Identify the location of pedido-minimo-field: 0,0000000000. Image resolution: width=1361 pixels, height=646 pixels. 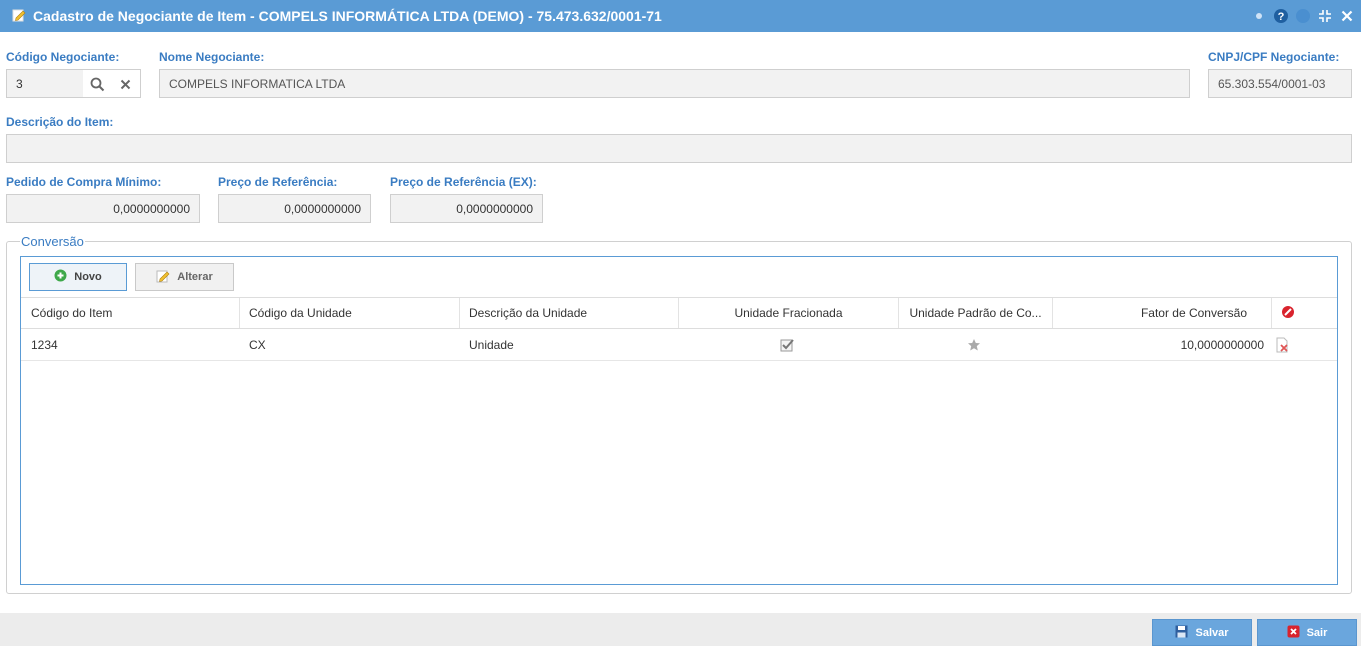
(103, 208).